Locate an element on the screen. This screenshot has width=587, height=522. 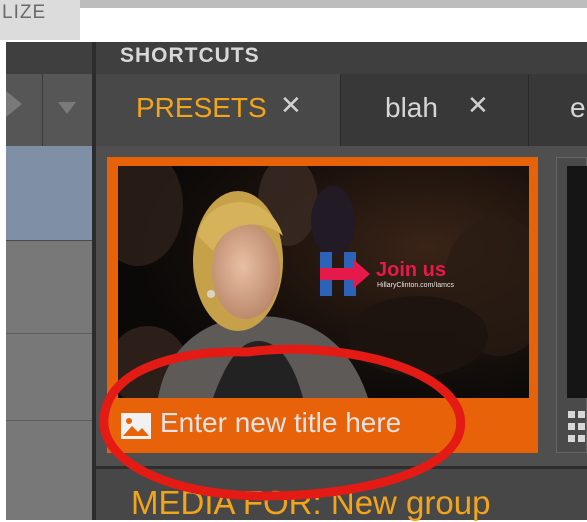
left-selected-item is located at coordinates (49, 193).